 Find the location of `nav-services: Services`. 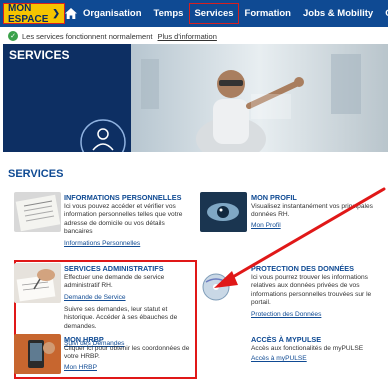

nav-services: Services is located at coordinates (214, 13).